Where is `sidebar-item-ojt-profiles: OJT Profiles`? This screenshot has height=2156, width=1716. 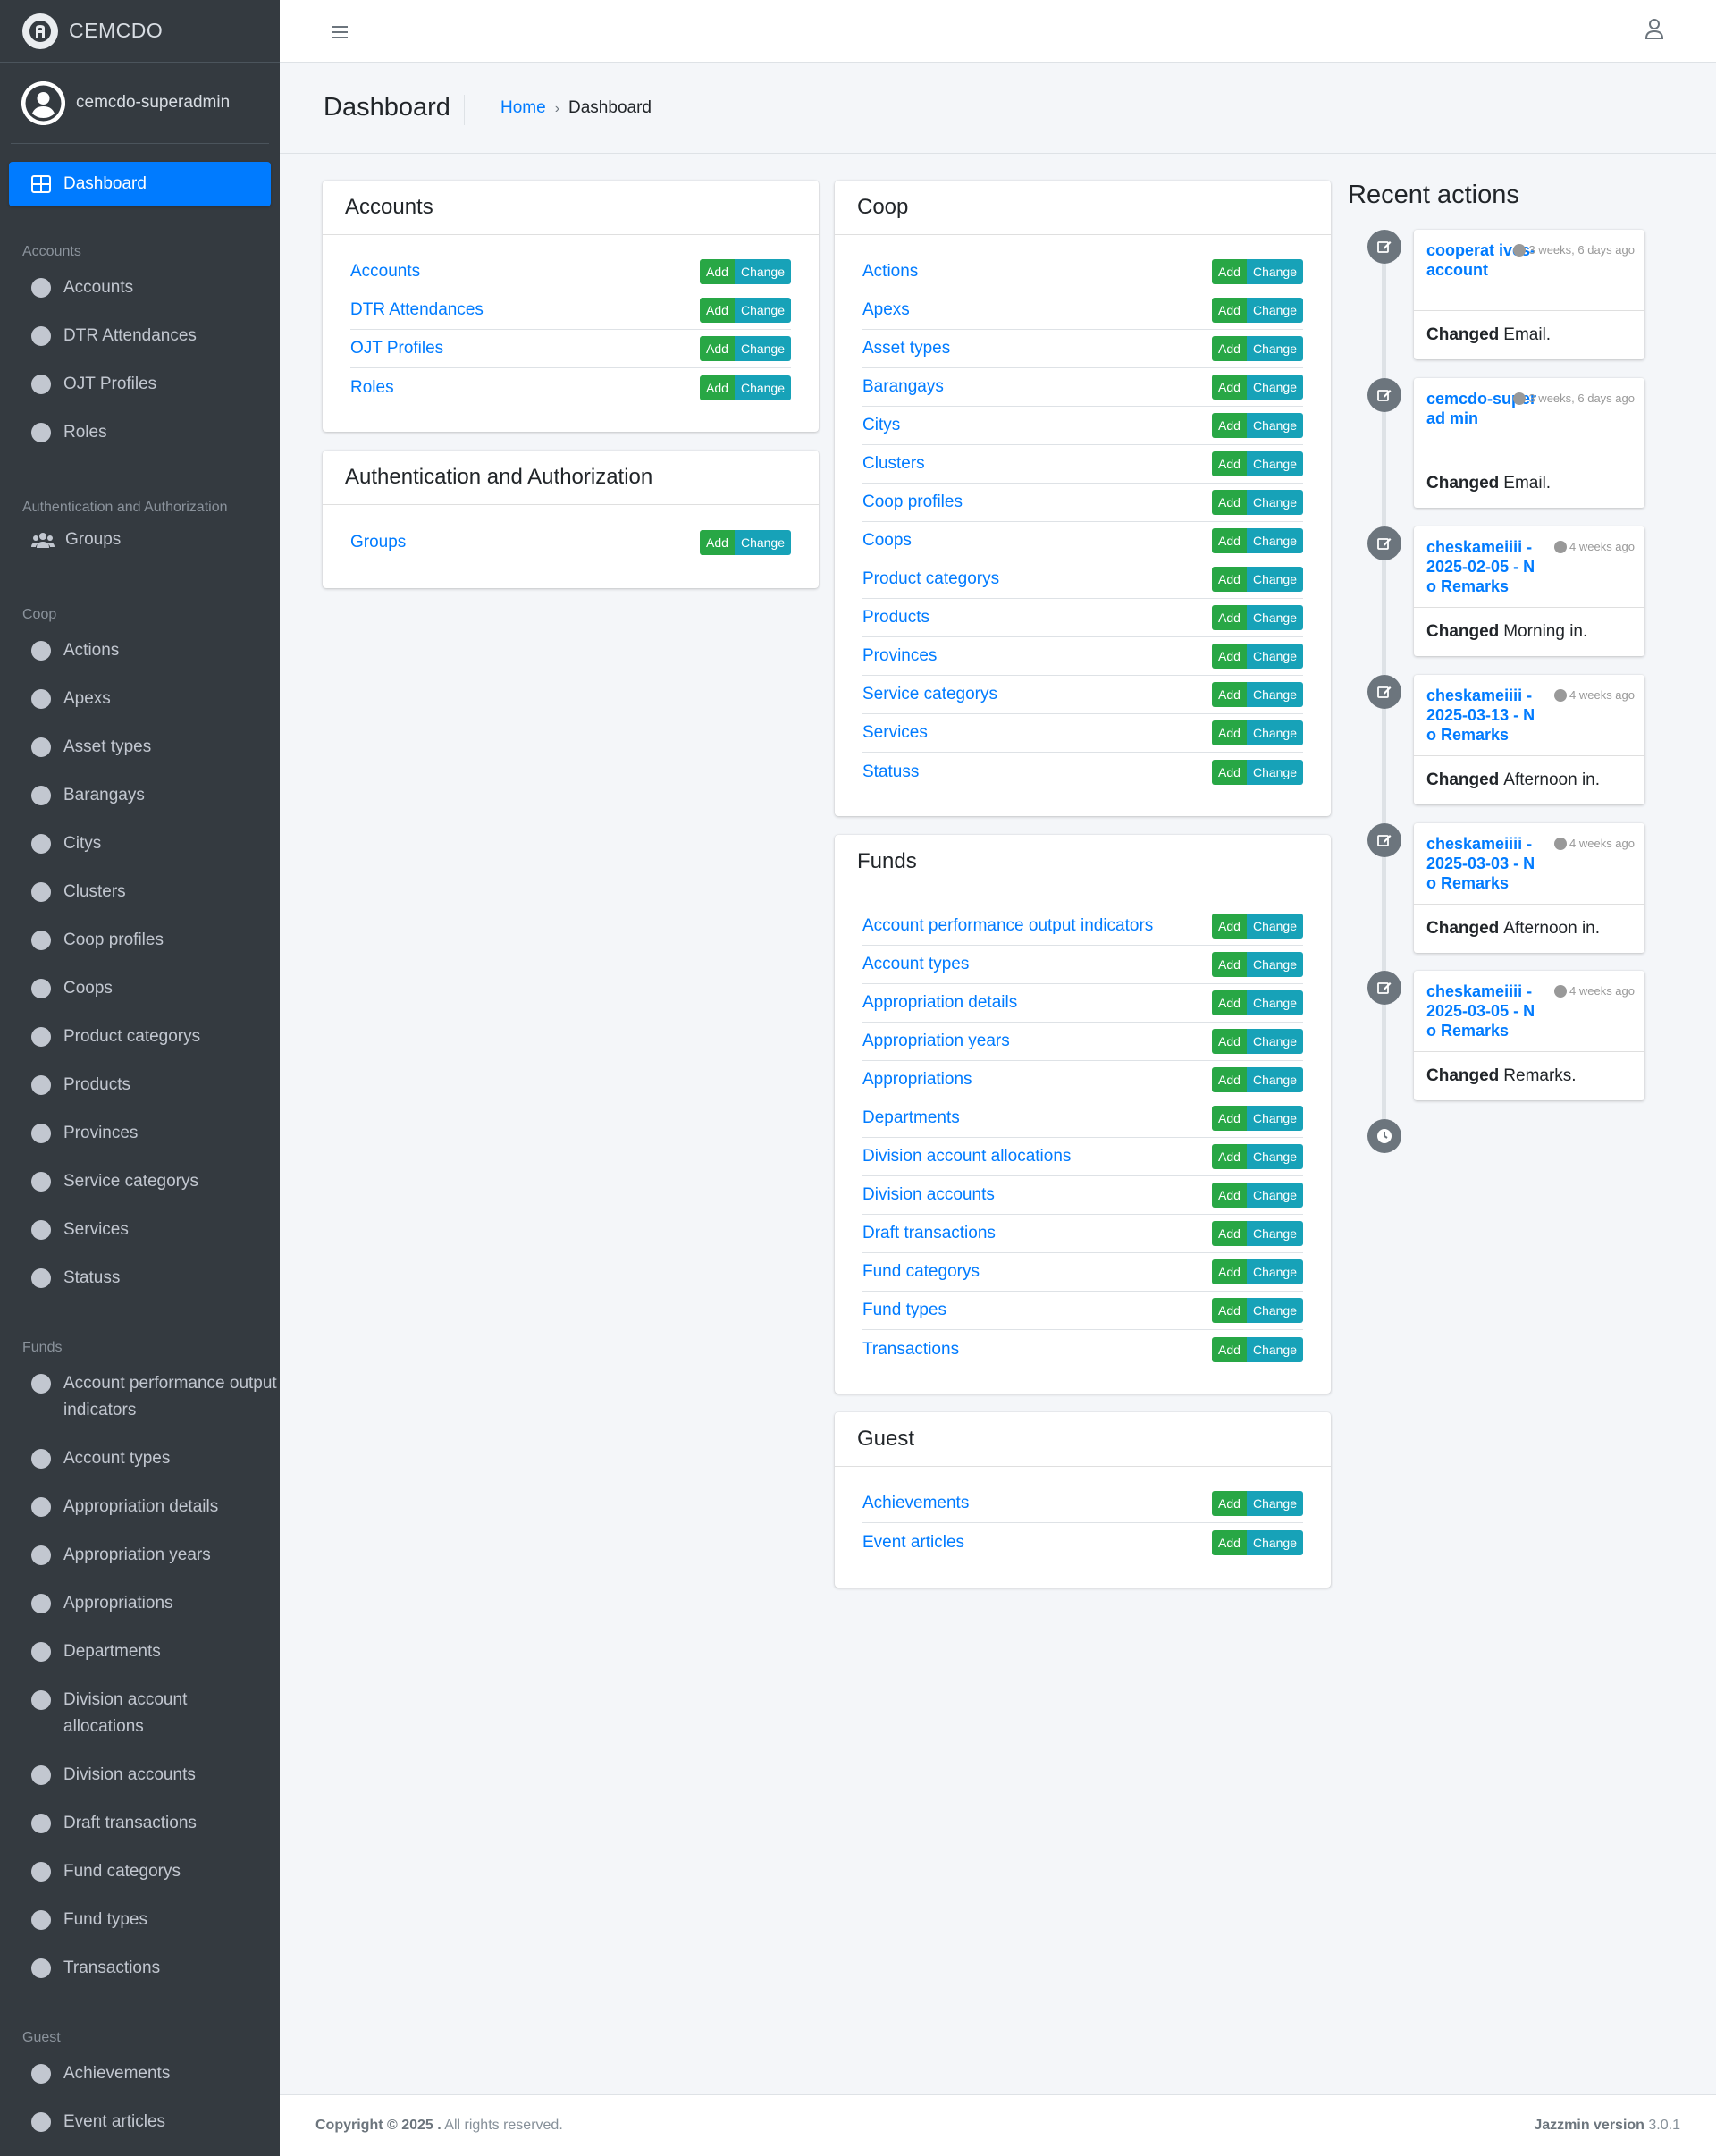 sidebar-item-ojt-profiles: OJT Profiles is located at coordinates (140, 384).